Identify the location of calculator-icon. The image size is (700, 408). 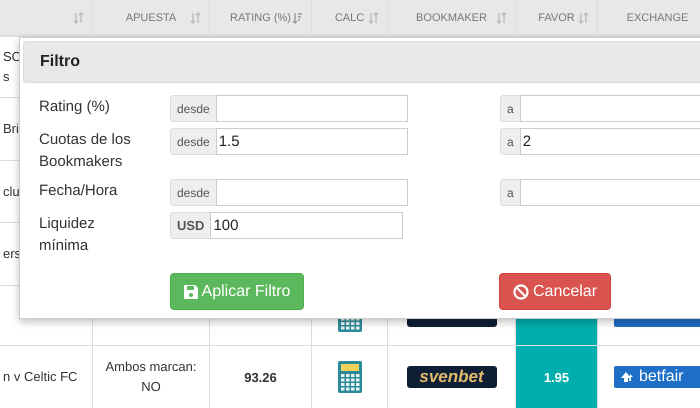
(350, 377).